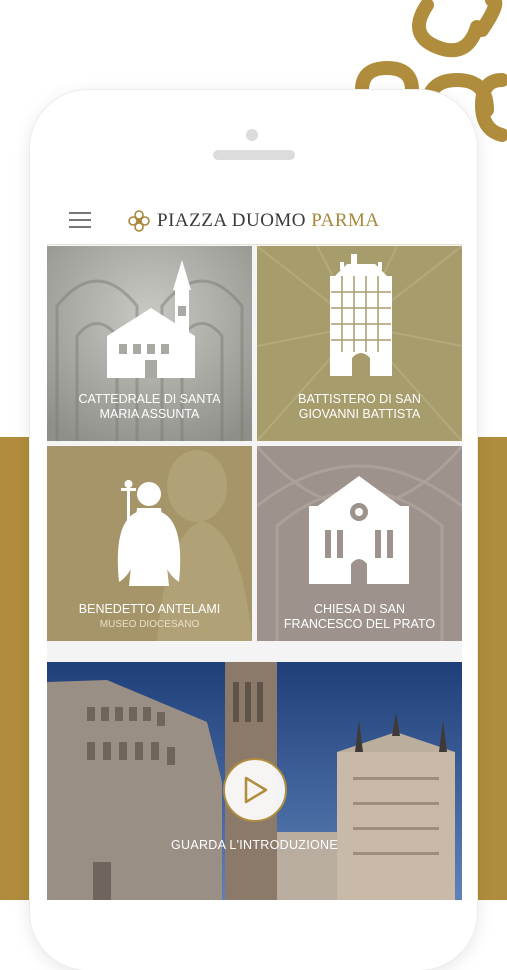 Image resolution: width=507 pixels, height=970 pixels. I want to click on tile-cattedrale: CATTEDRALE DI SANTA MARIA ASSUNTA, so click(149, 343).